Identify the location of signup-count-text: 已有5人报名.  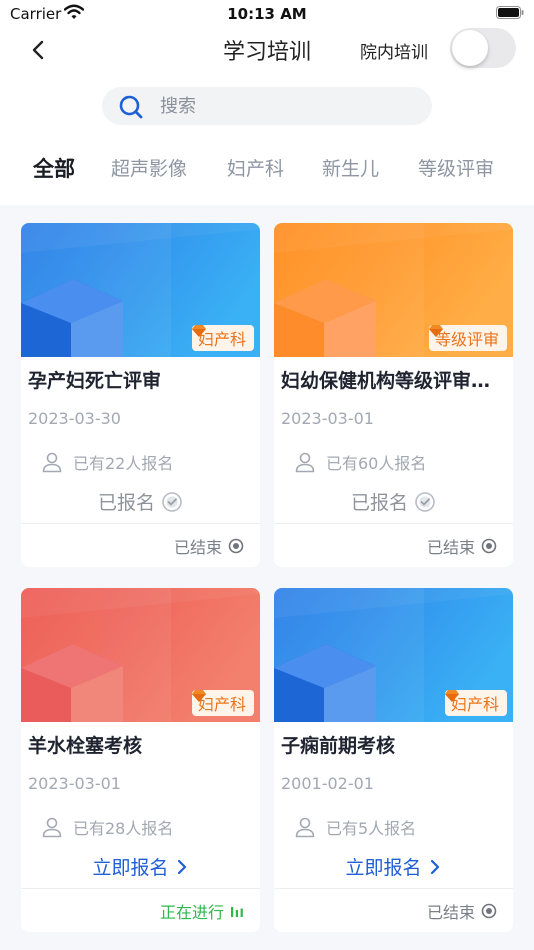
(371, 828).